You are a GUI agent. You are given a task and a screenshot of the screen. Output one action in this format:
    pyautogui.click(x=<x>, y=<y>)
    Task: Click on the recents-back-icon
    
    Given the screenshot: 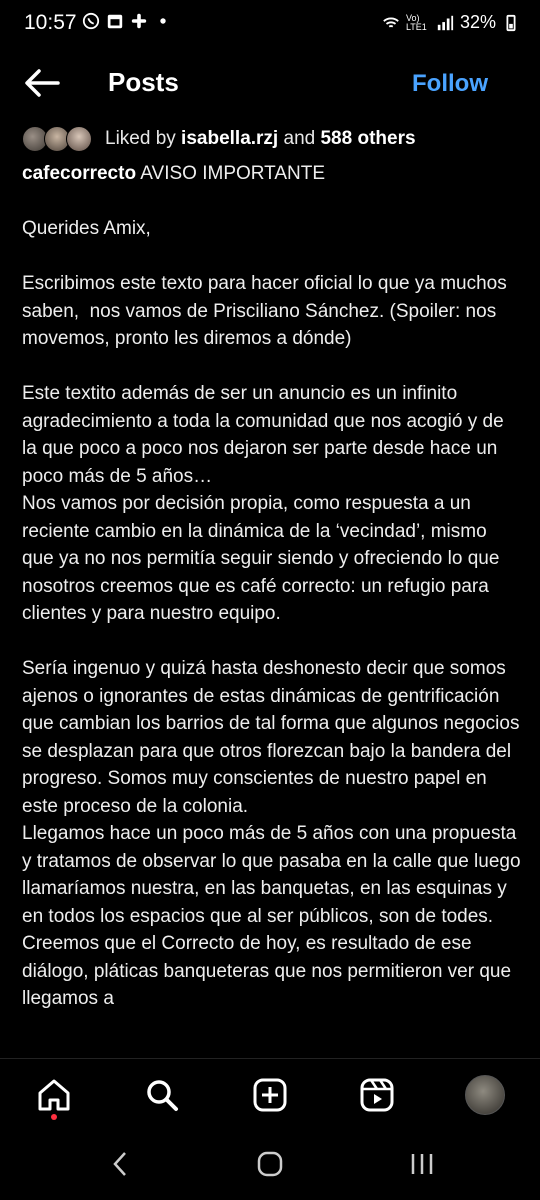 What is the action you would take?
    pyautogui.click(x=119, y=1164)
    